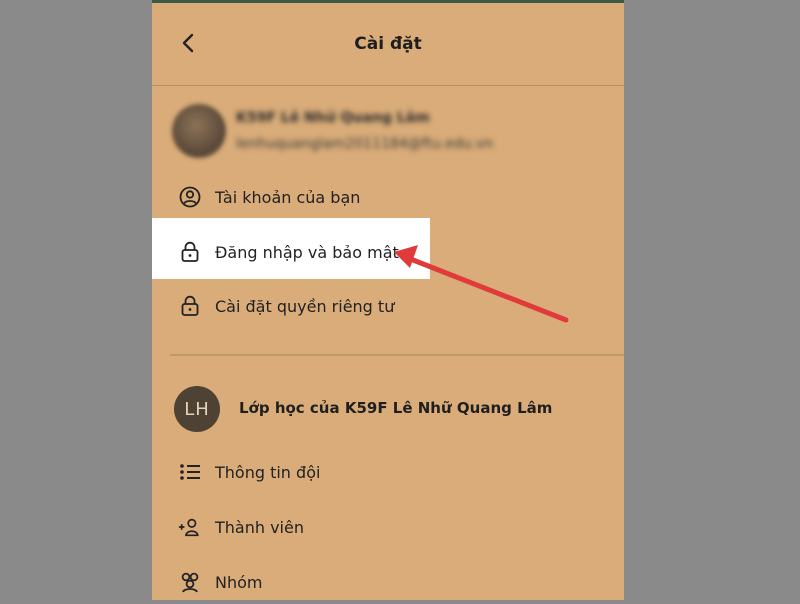 This screenshot has height=604, width=800. What do you see at coordinates (481, 284) in the screenshot?
I see `red-arrow` at bounding box center [481, 284].